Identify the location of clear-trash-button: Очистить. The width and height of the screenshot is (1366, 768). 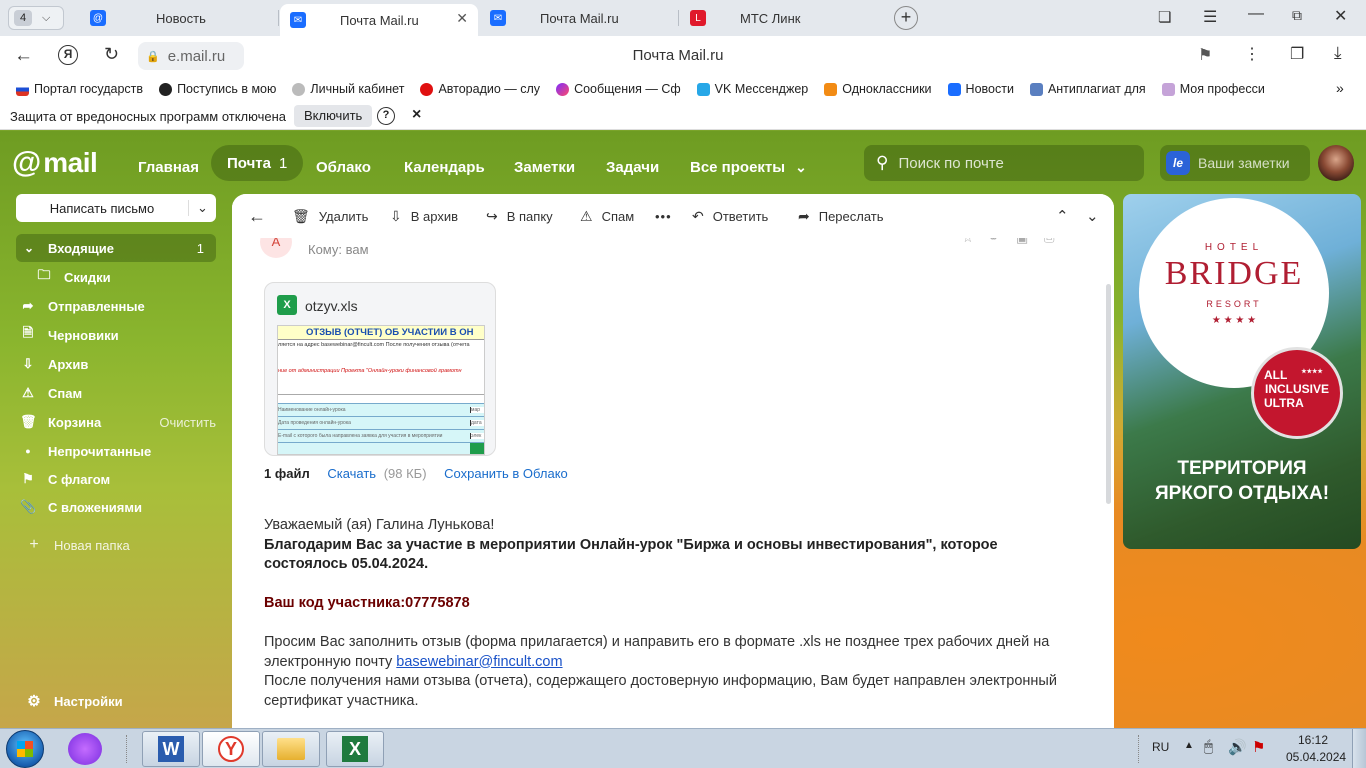
(187, 422).